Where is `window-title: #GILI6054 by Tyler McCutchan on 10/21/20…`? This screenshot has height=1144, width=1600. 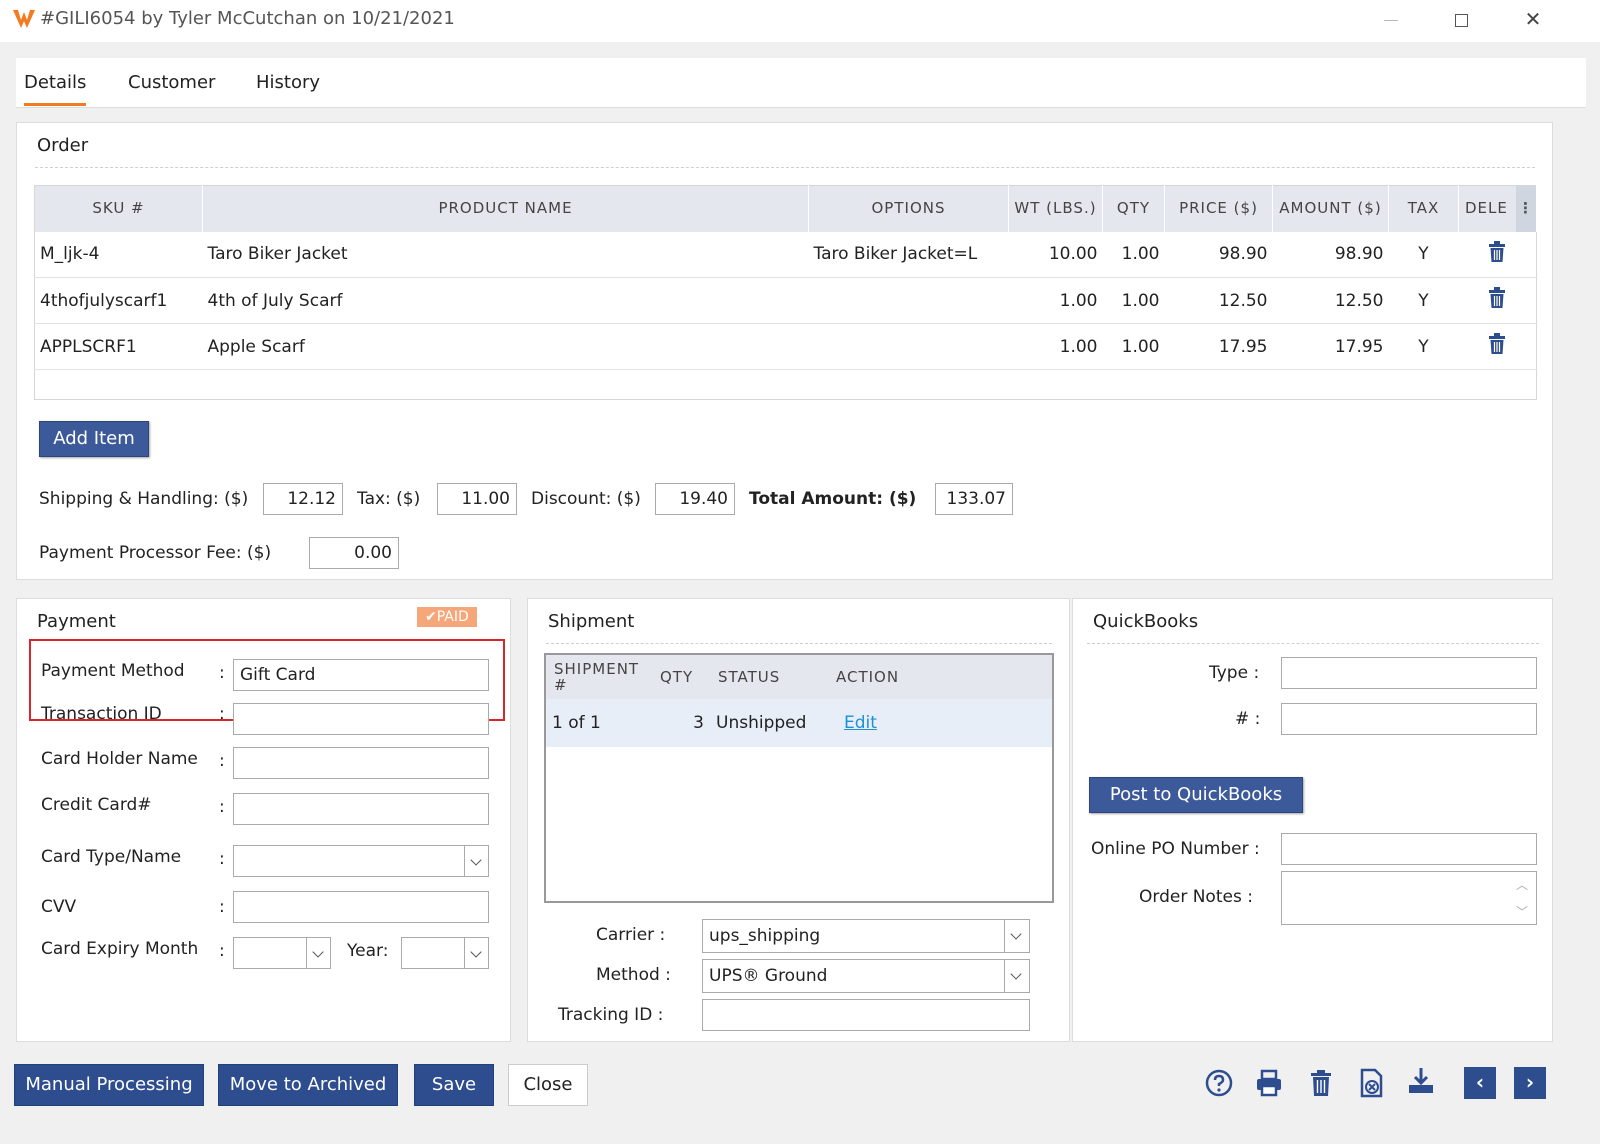
window-title: #GILI6054 by Tyler McCutchan on 10/21/20… is located at coordinates (247, 18).